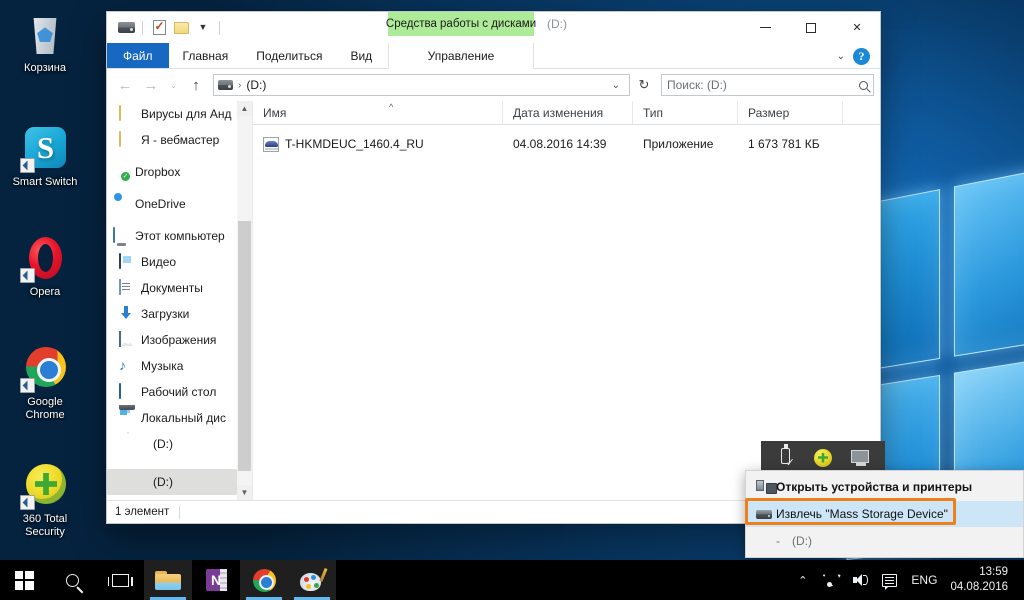 This screenshot has width=1024, height=600. Describe the element at coordinates (179, 392) in the screenshot. I see `sidebar-item-desktop: Рабочий стол` at that location.